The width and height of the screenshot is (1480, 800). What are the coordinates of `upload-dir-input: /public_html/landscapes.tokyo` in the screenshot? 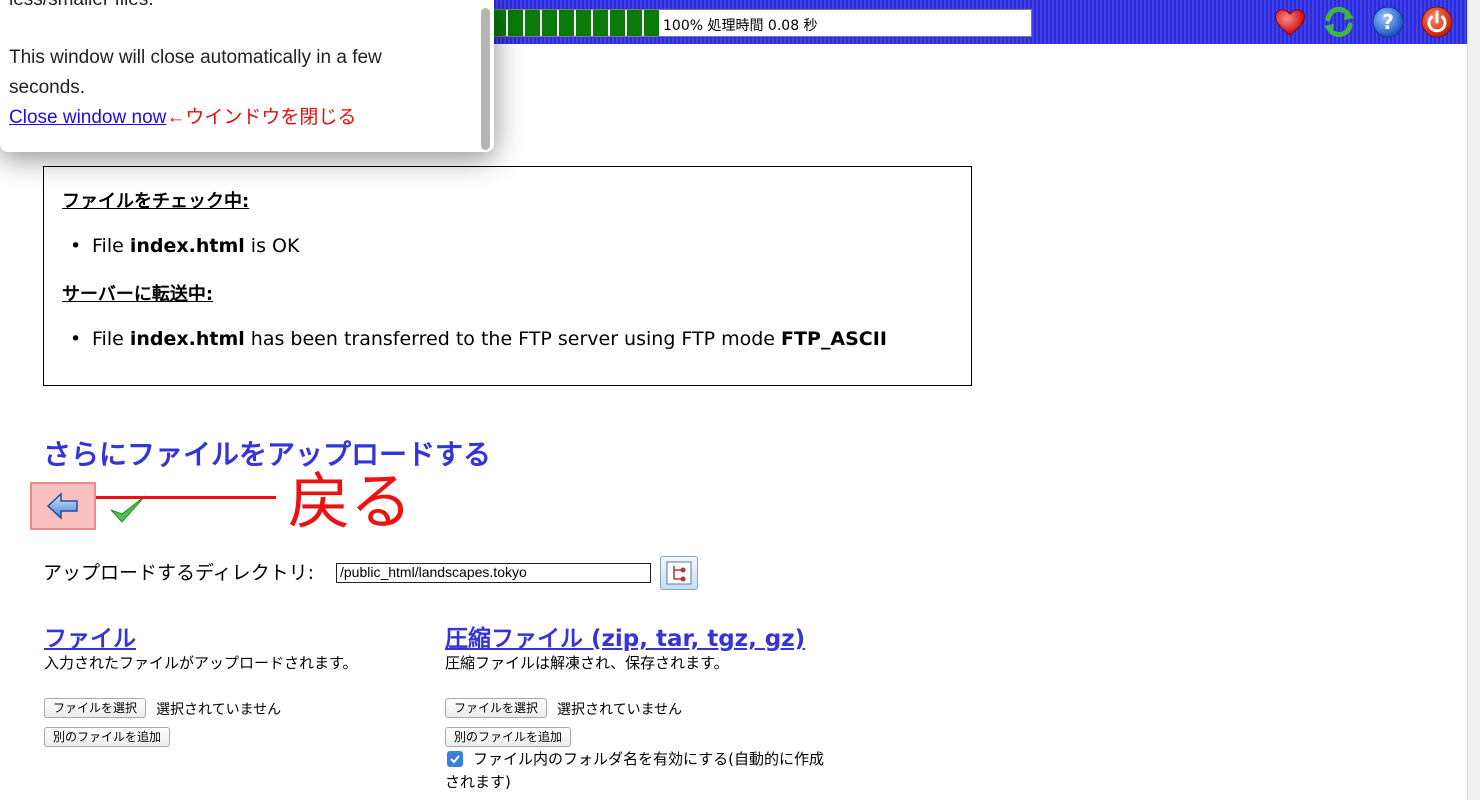 It's located at (493, 573).